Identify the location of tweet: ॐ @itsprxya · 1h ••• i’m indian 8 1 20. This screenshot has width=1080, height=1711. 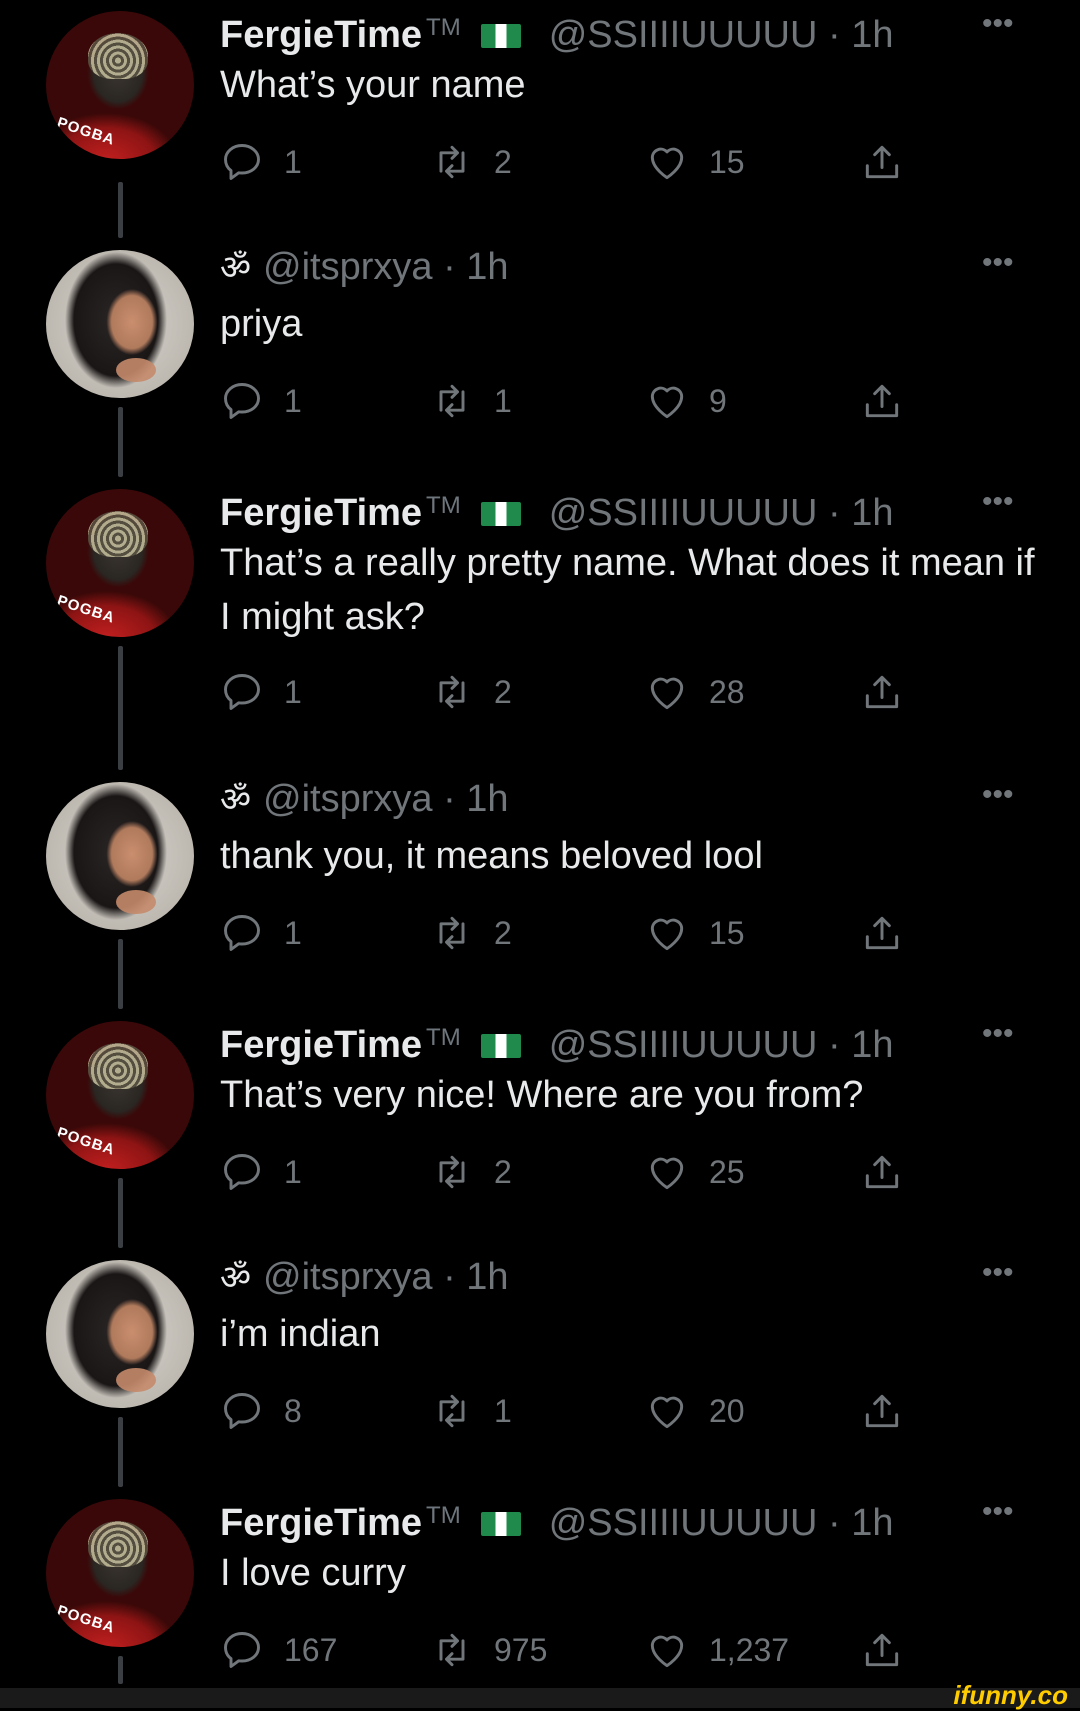
(540, 1368).